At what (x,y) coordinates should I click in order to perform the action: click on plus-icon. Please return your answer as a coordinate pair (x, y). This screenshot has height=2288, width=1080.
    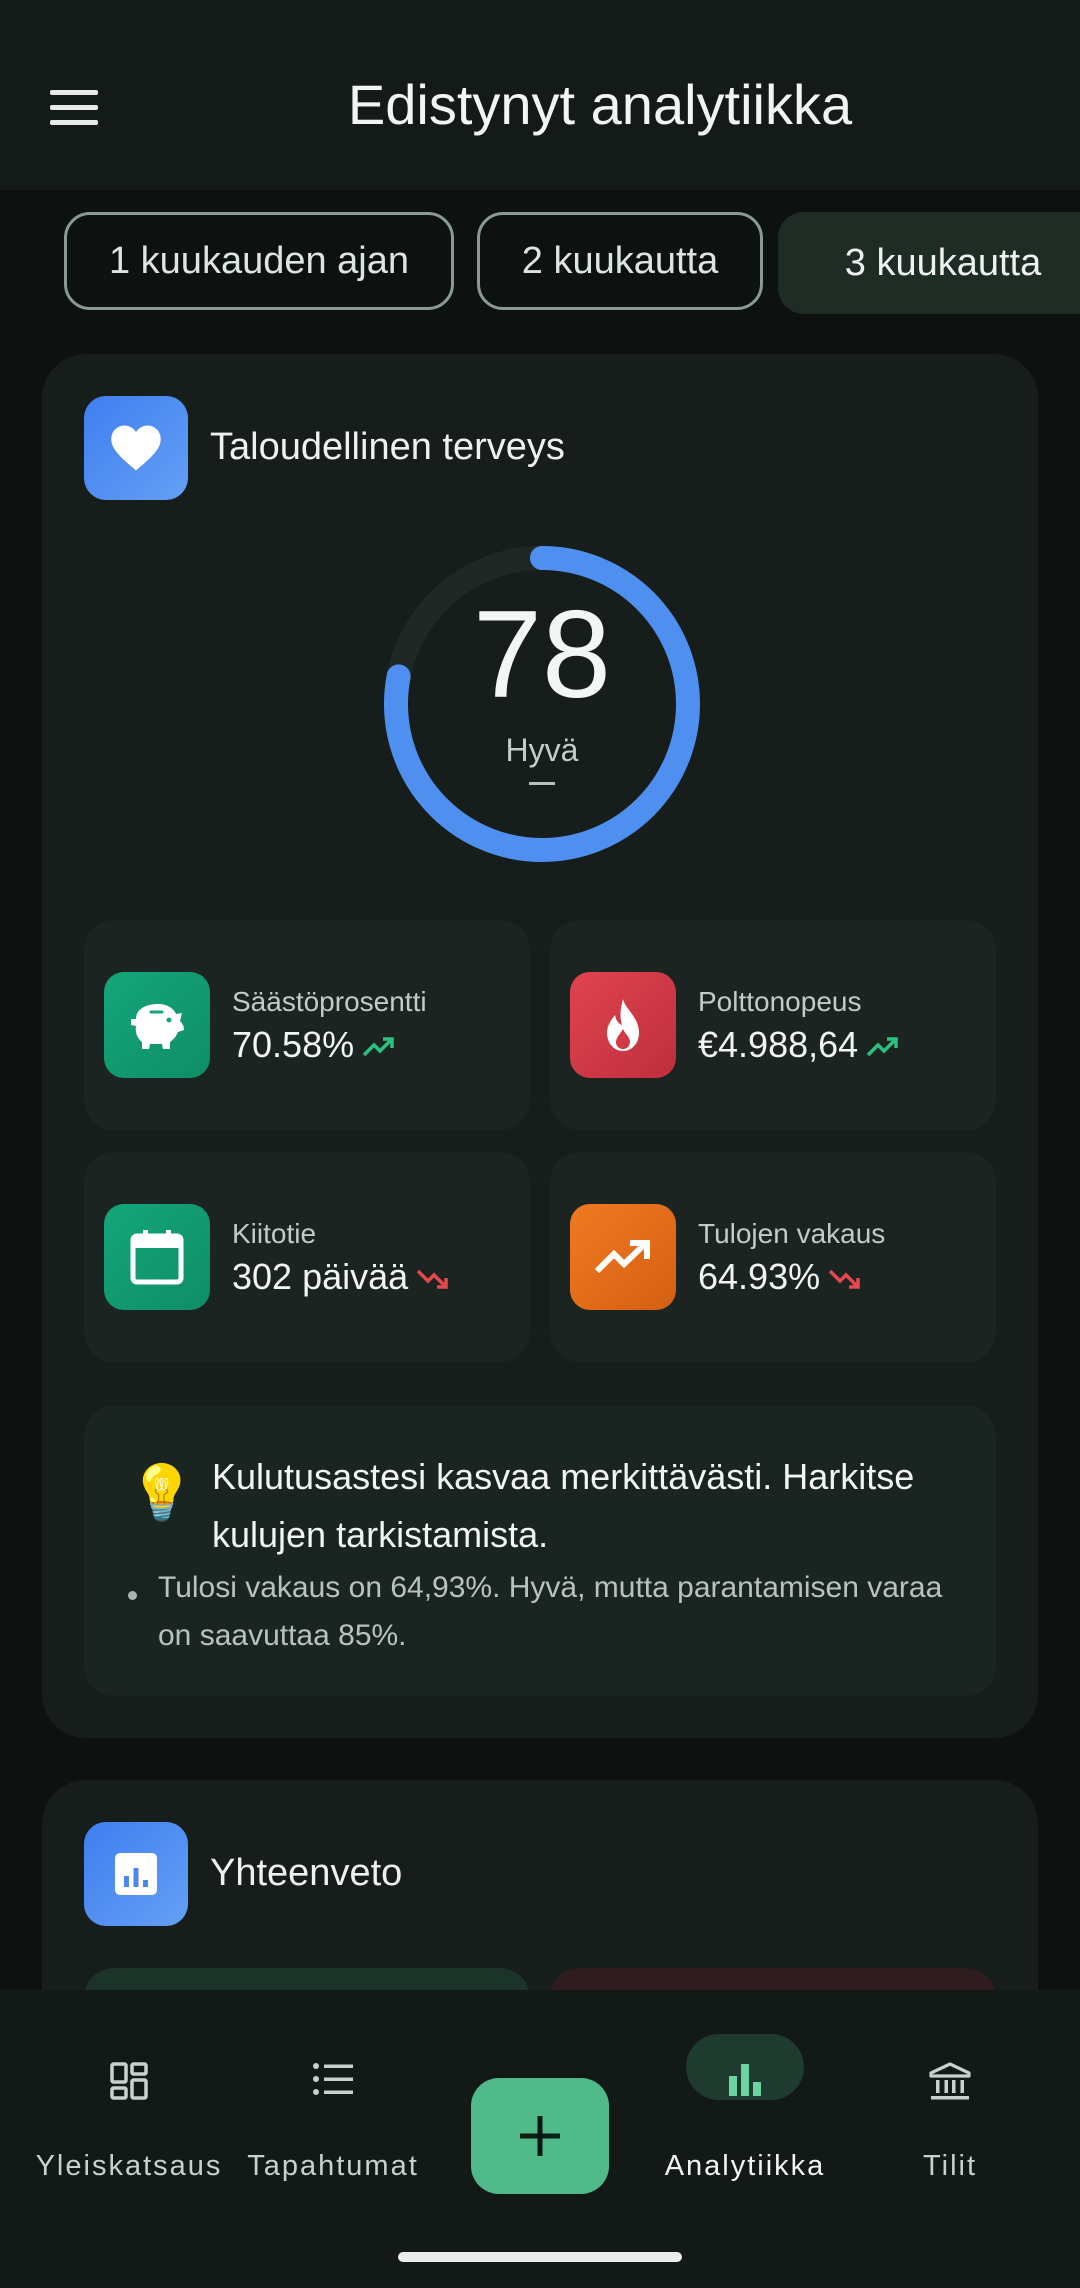
    Looking at the image, I should click on (540, 2136).